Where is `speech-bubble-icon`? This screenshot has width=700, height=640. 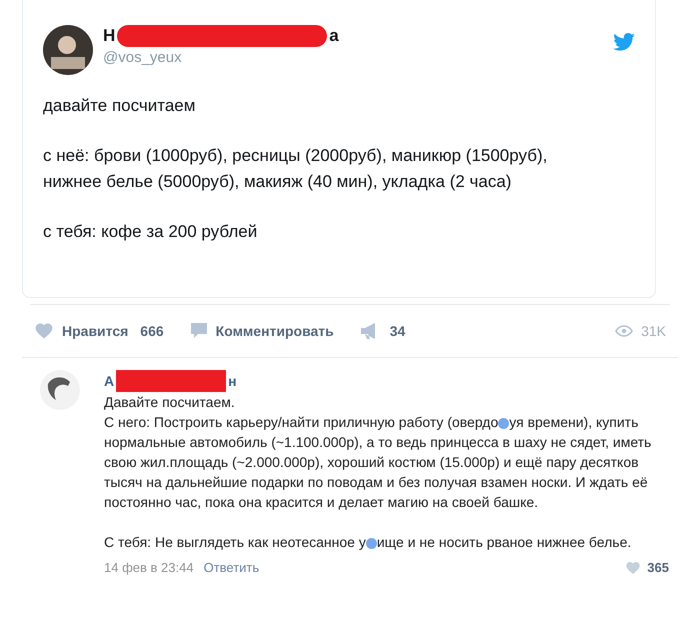 speech-bubble-icon is located at coordinates (199, 331).